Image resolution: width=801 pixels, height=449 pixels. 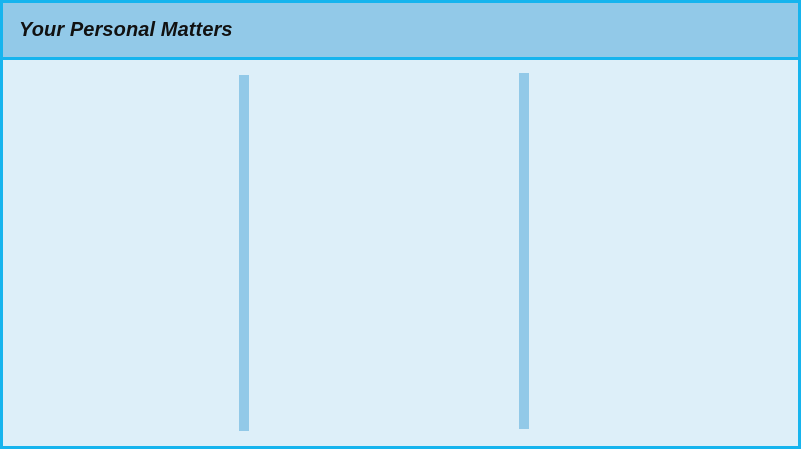 I want to click on column-divider-left, so click(x=244, y=253).